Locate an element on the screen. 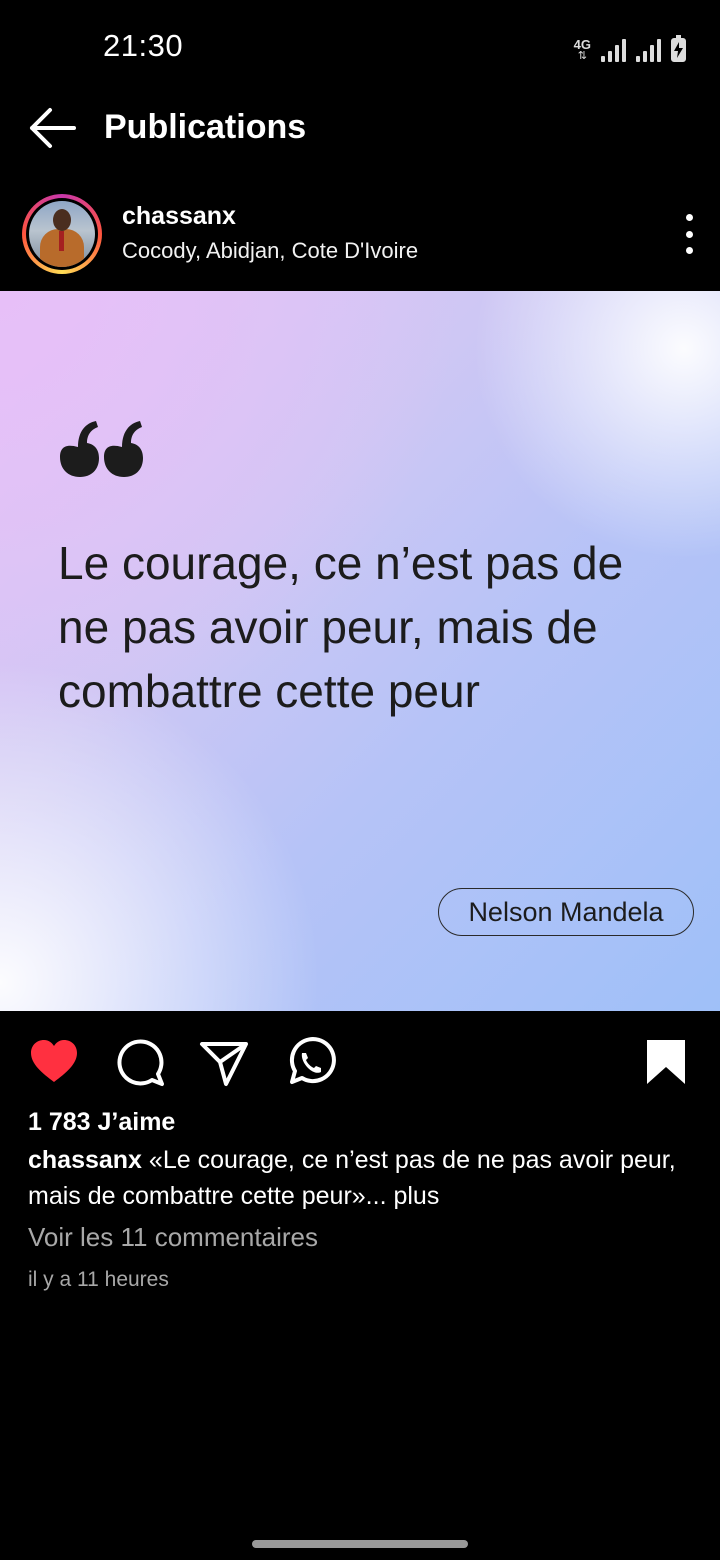 The height and width of the screenshot is (1560, 720). share-icon is located at coordinates (224, 1064).